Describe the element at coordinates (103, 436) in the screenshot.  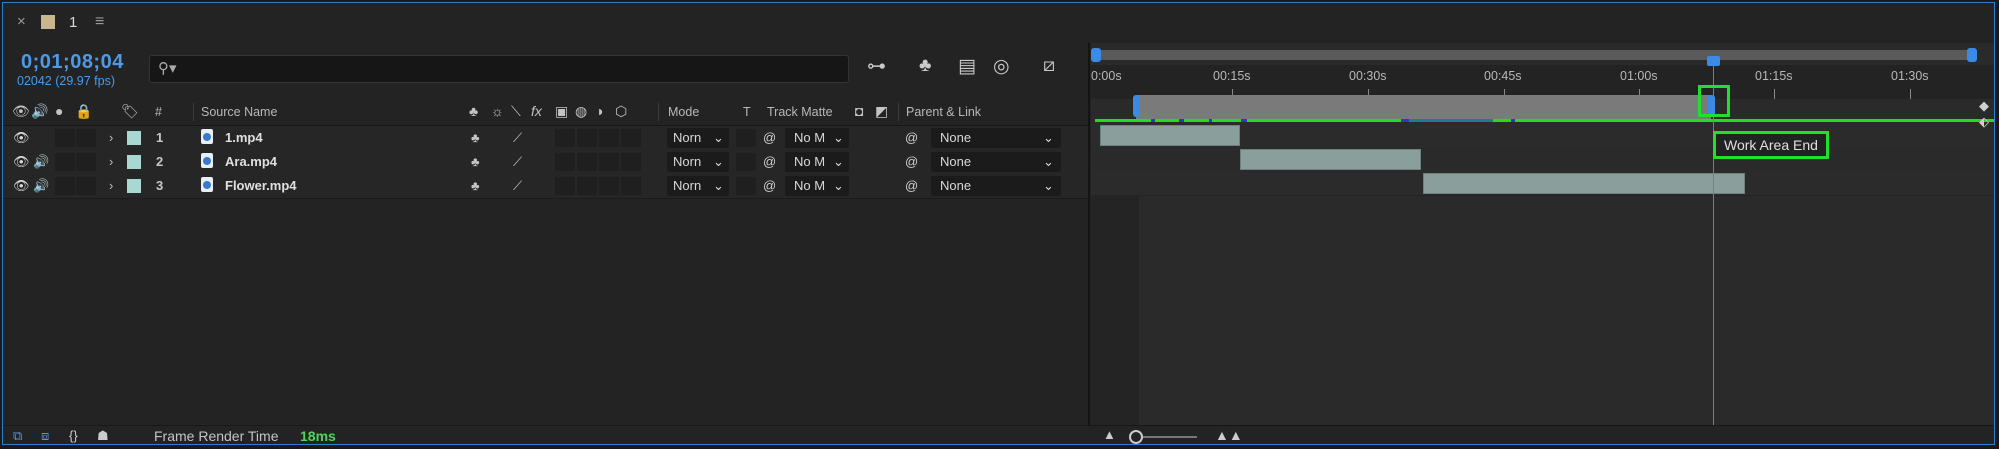
I see `render-time-toggle-icon: ☗` at that location.